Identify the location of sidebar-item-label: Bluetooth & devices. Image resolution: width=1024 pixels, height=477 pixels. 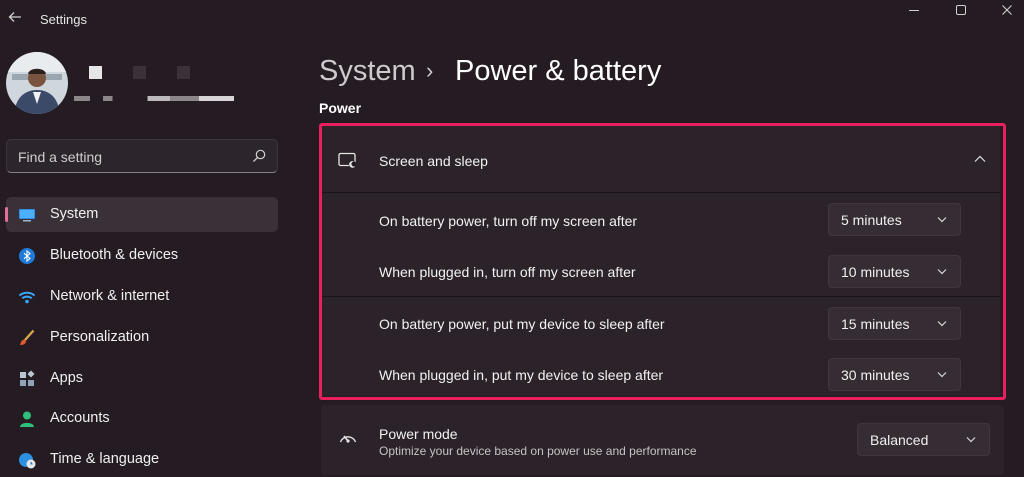
(114, 255).